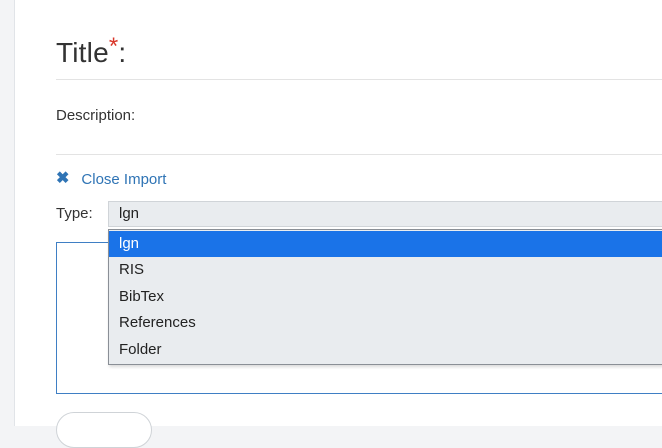 The height and width of the screenshot is (448, 662). What do you see at coordinates (385, 270) in the screenshot?
I see `type-option-ris: RIS` at bounding box center [385, 270].